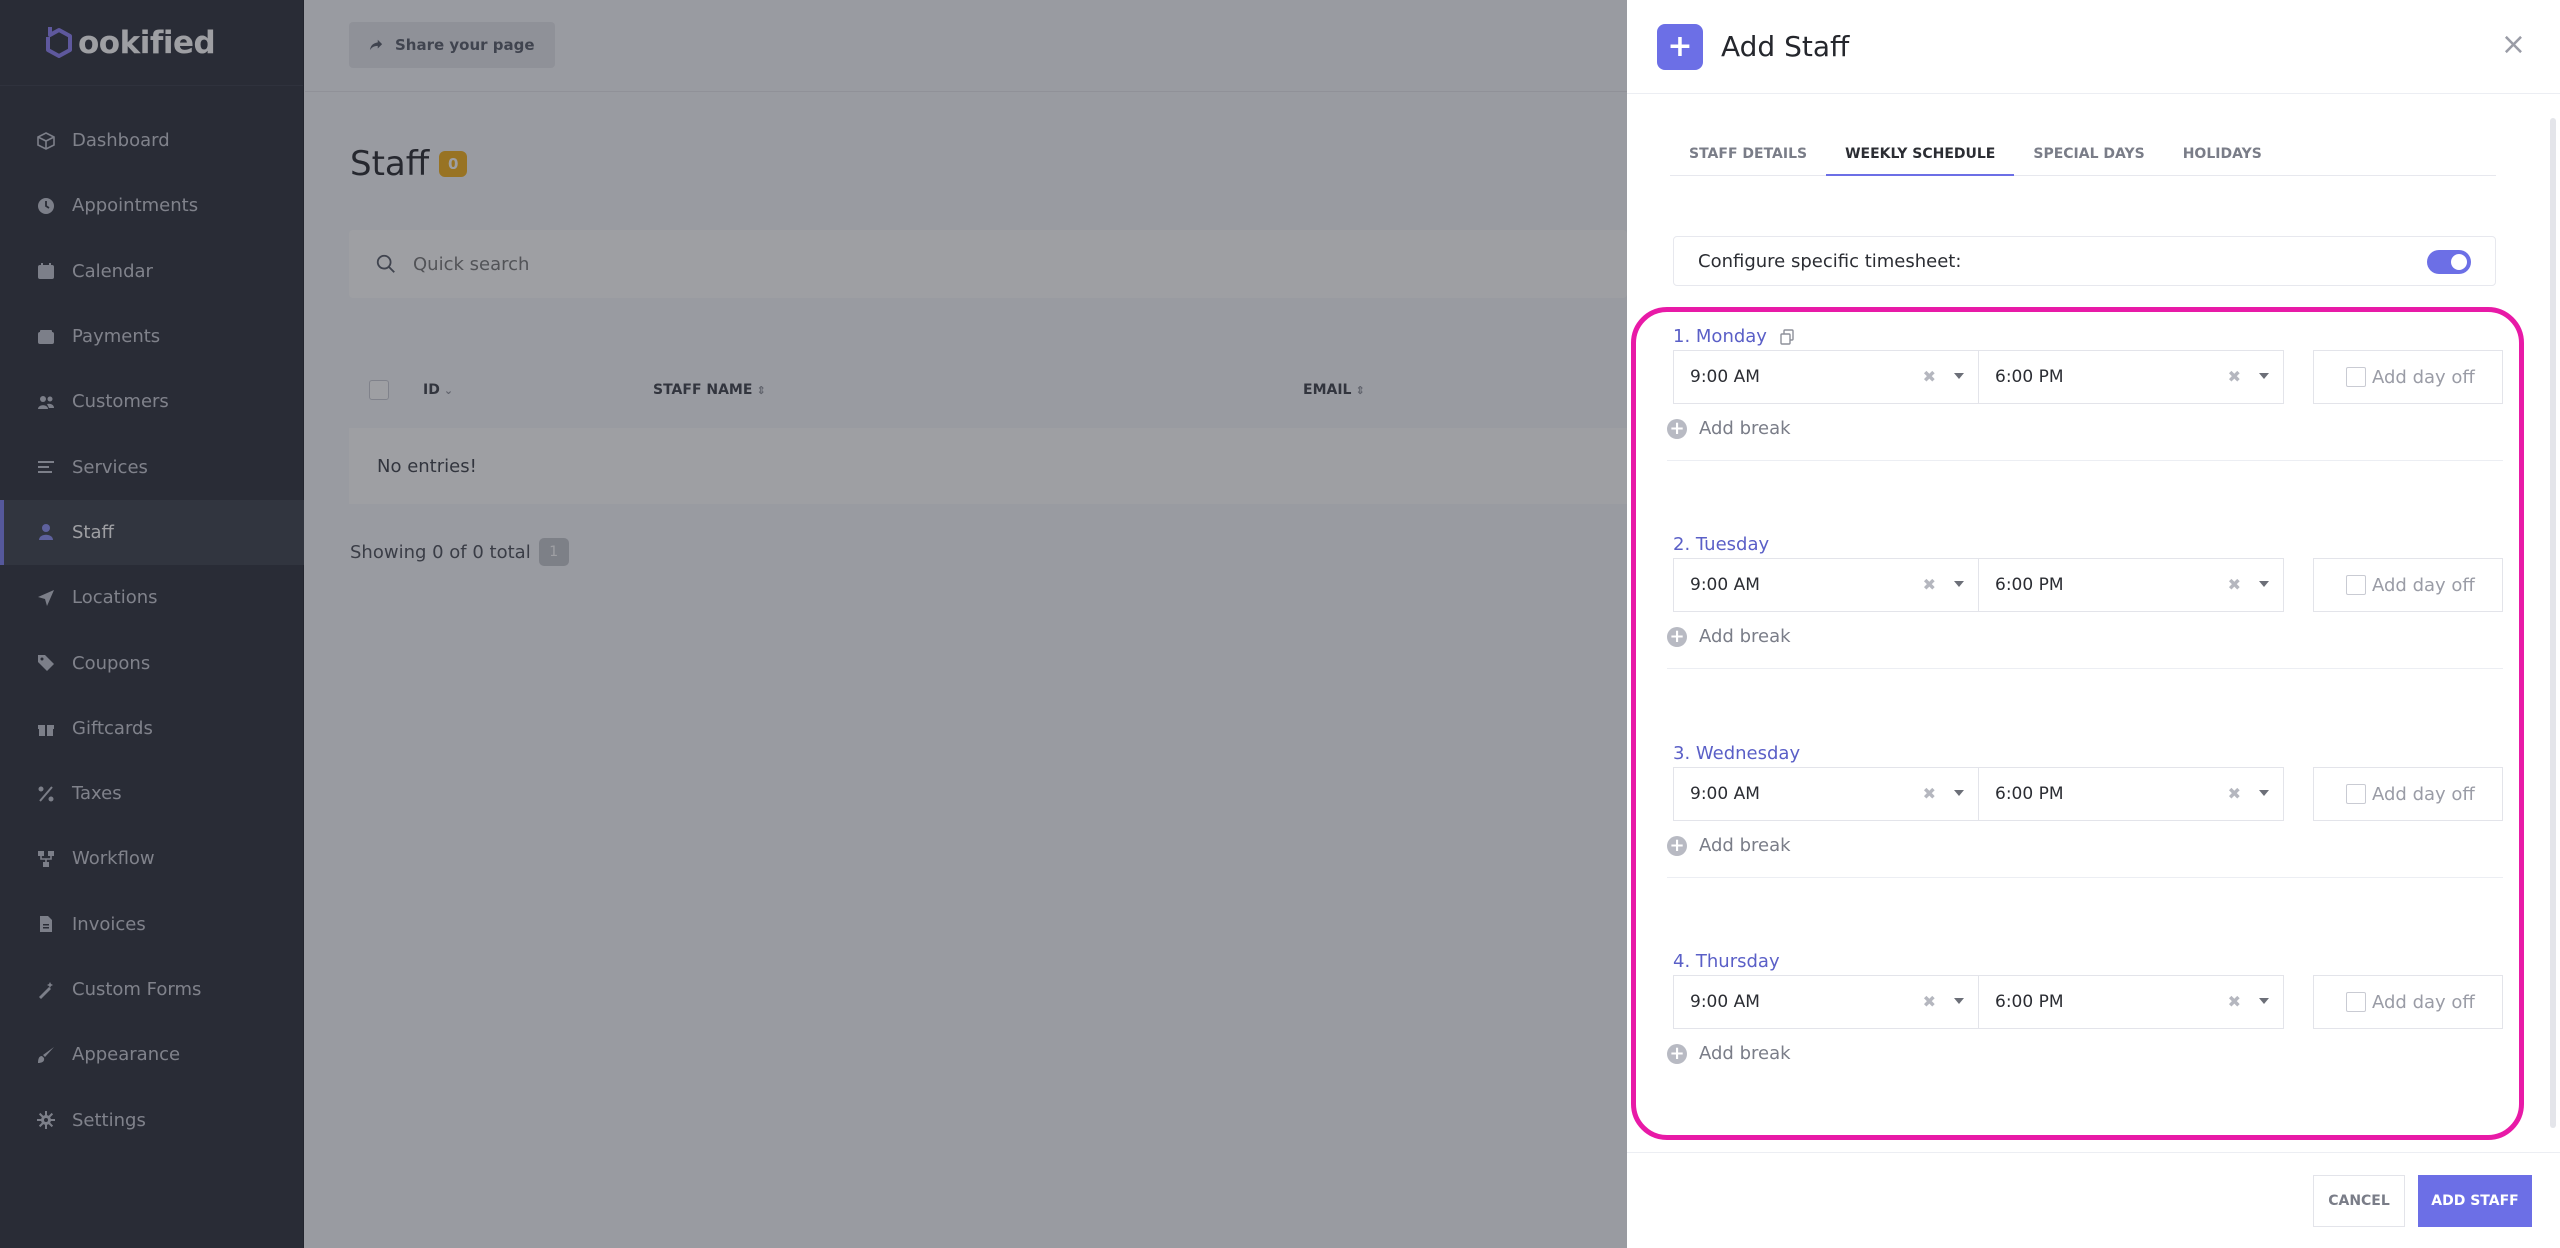  I want to click on day-name: 3. Wednesday, so click(1737, 753).